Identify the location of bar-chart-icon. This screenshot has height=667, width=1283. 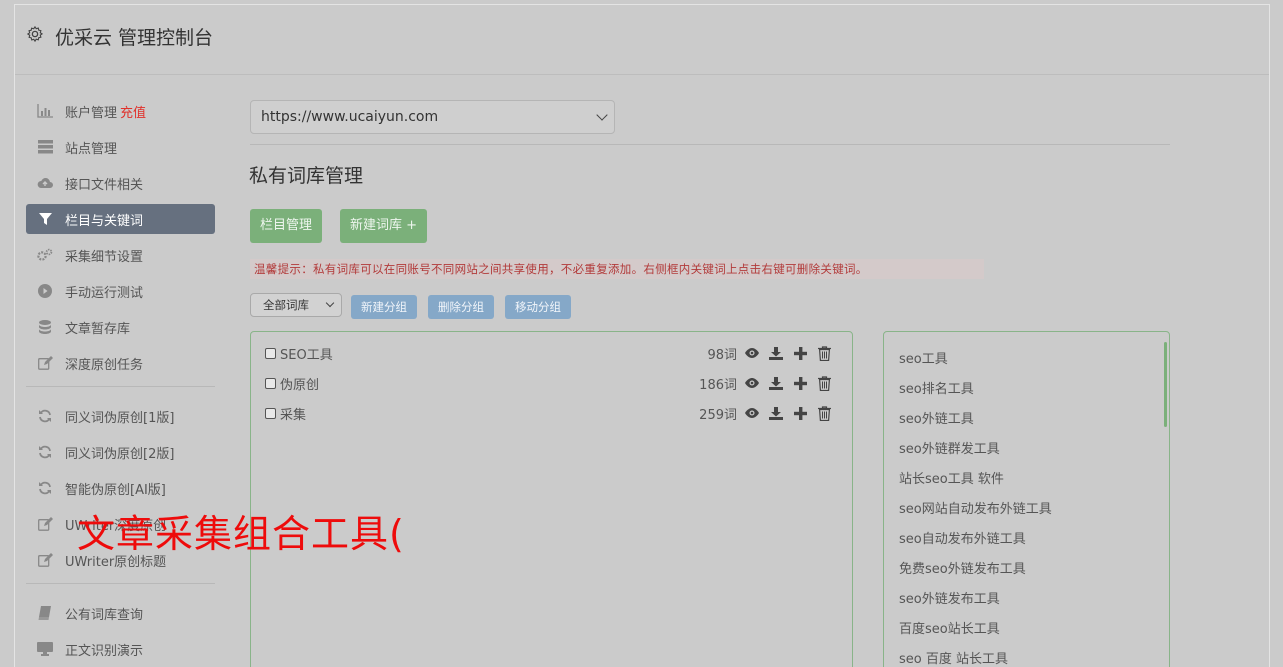
(45, 111).